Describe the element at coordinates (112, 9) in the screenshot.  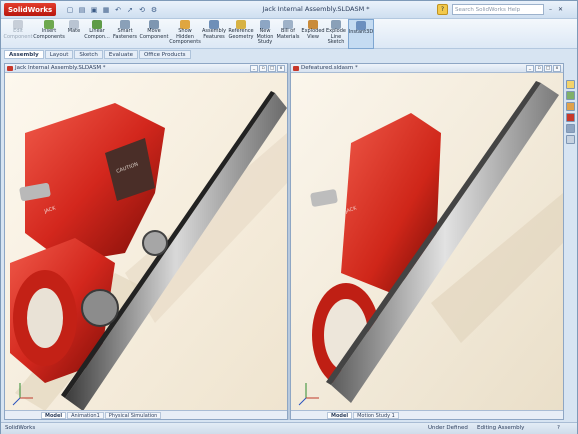
I see `quick-access-toolbar: ▢ ▤ ▣ ▦ ↶ ➚ ⟲ ⚙` at that location.